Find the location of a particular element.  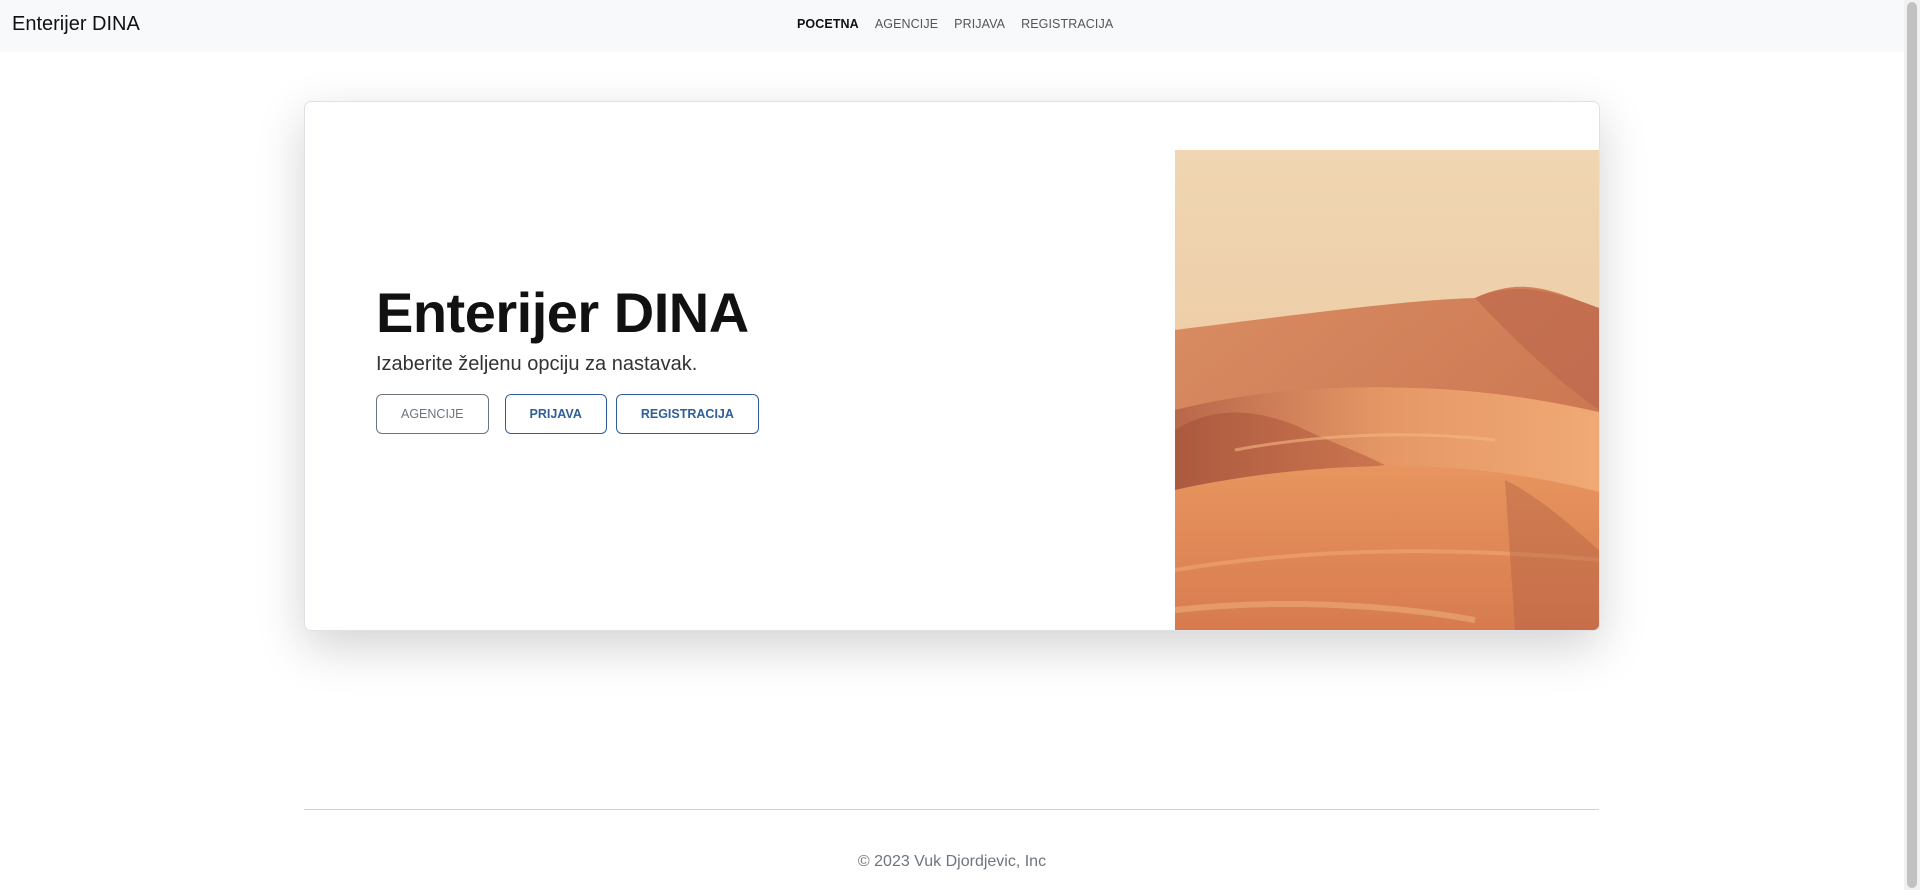

hero-title: Enterijer DINA is located at coordinates (562, 312).